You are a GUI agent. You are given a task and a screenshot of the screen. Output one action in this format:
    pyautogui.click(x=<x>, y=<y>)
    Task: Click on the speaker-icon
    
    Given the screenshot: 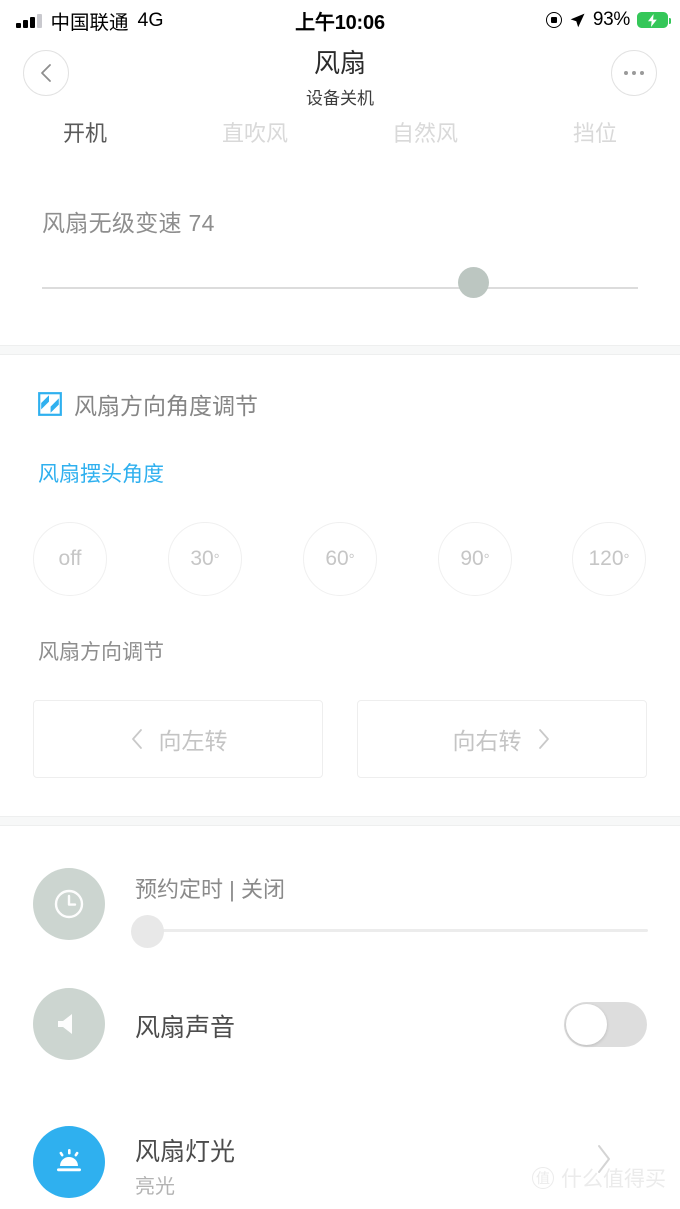 What is the action you would take?
    pyautogui.click(x=69, y=1024)
    